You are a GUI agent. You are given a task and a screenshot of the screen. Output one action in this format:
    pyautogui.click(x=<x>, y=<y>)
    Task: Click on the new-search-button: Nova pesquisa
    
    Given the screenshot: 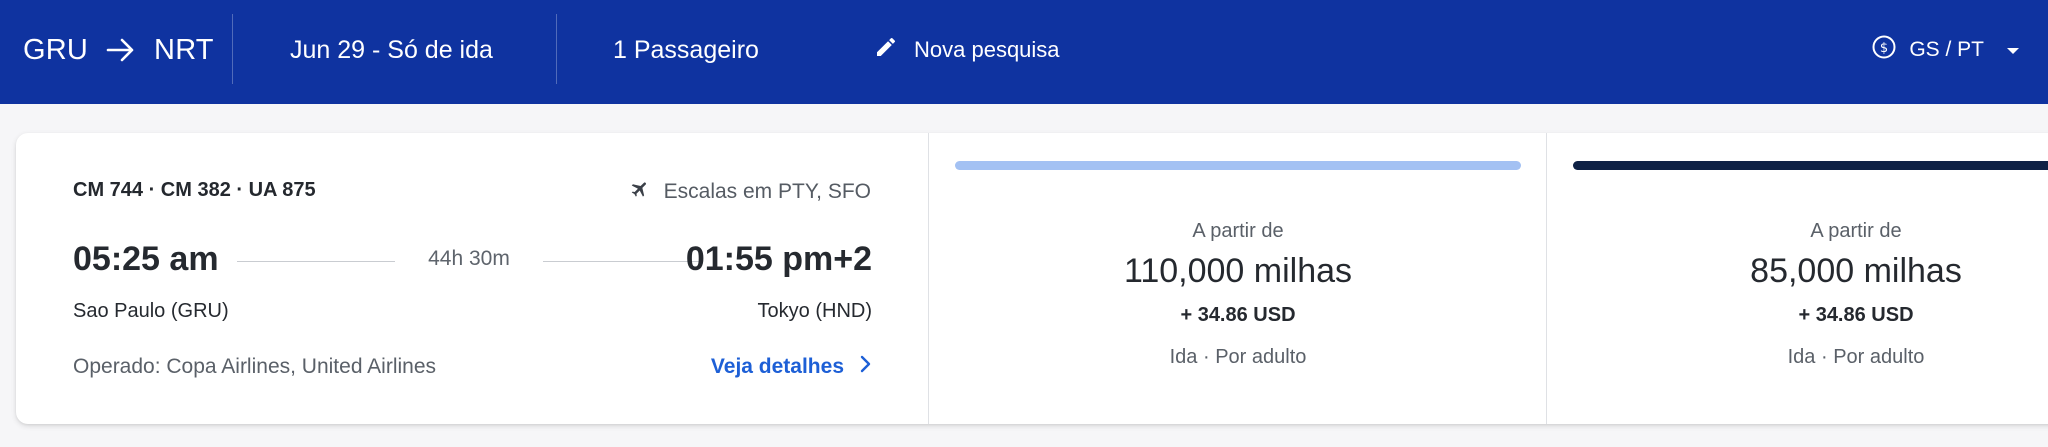 What is the action you would take?
    pyautogui.click(x=967, y=50)
    